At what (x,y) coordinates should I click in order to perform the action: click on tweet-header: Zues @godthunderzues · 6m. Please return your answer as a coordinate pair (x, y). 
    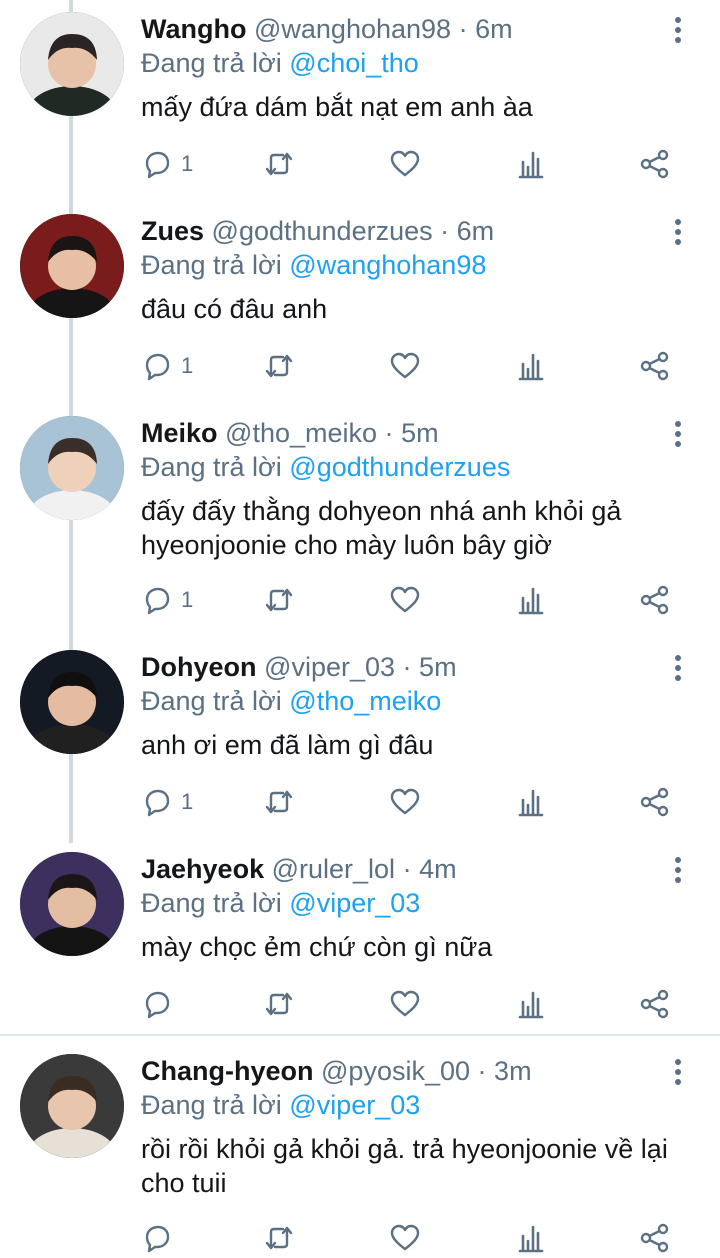
    Looking at the image, I should click on (317, 231).